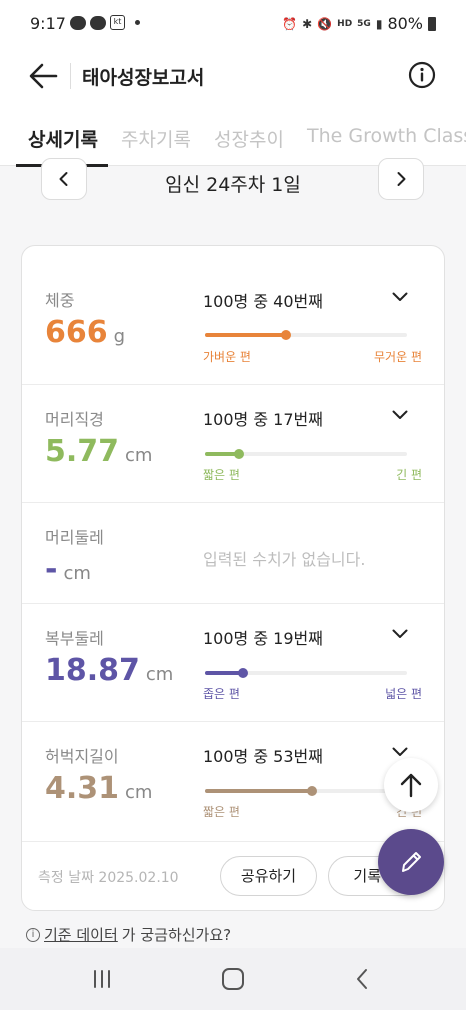 The height and width of the screenshot is (1010, 466). Describe the element at coordinates (405, 23) in the screenshot. I see `battery-label: 80%` at that location.